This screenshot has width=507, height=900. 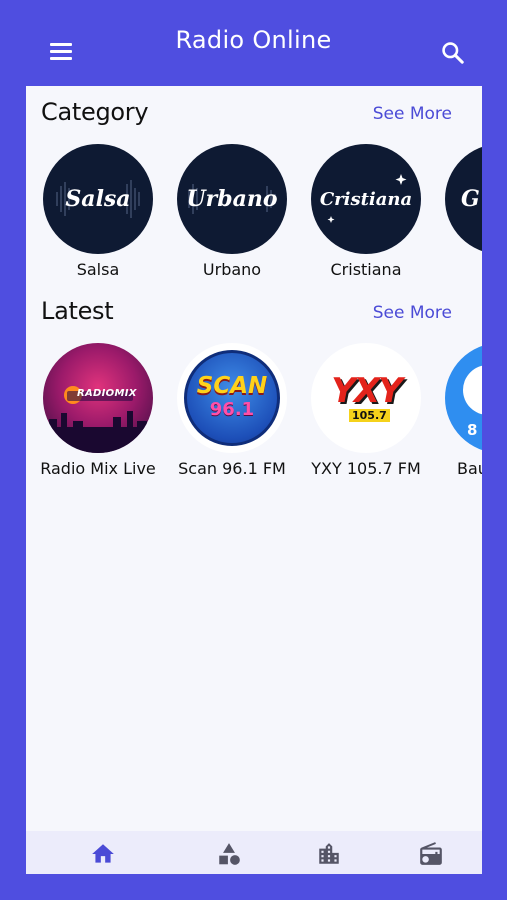 I want to click on city-icon, so click(x=329, y=854).